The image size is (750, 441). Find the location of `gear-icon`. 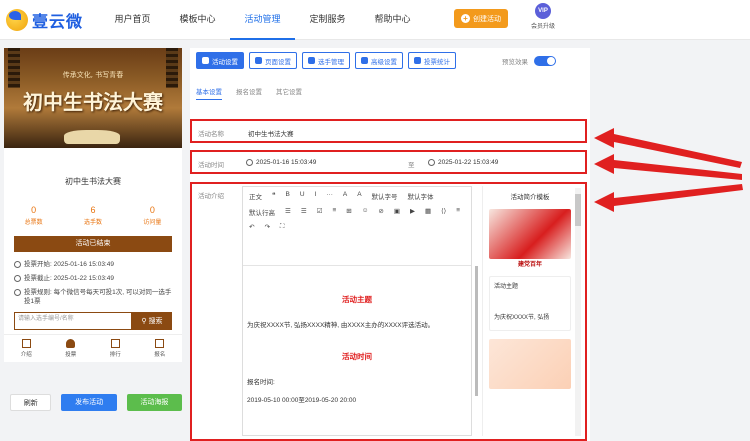

gear-icon is located at coordinates (205, 60).